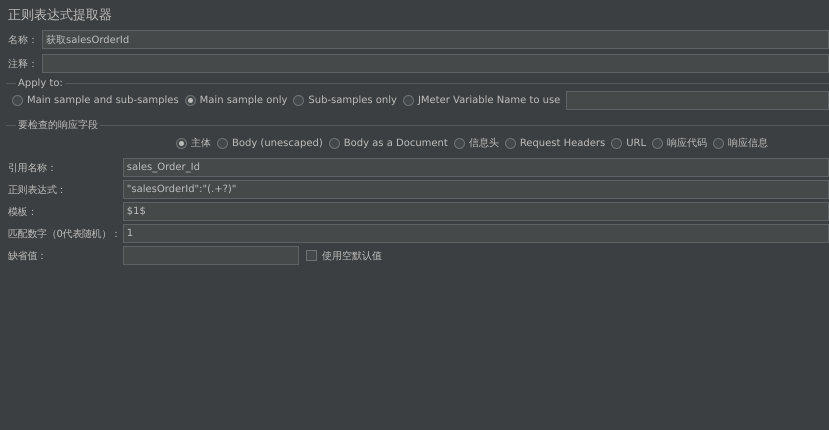 This screenshot has width=829, height=430. I want to click on text-field: $1$, so click(475, 211).